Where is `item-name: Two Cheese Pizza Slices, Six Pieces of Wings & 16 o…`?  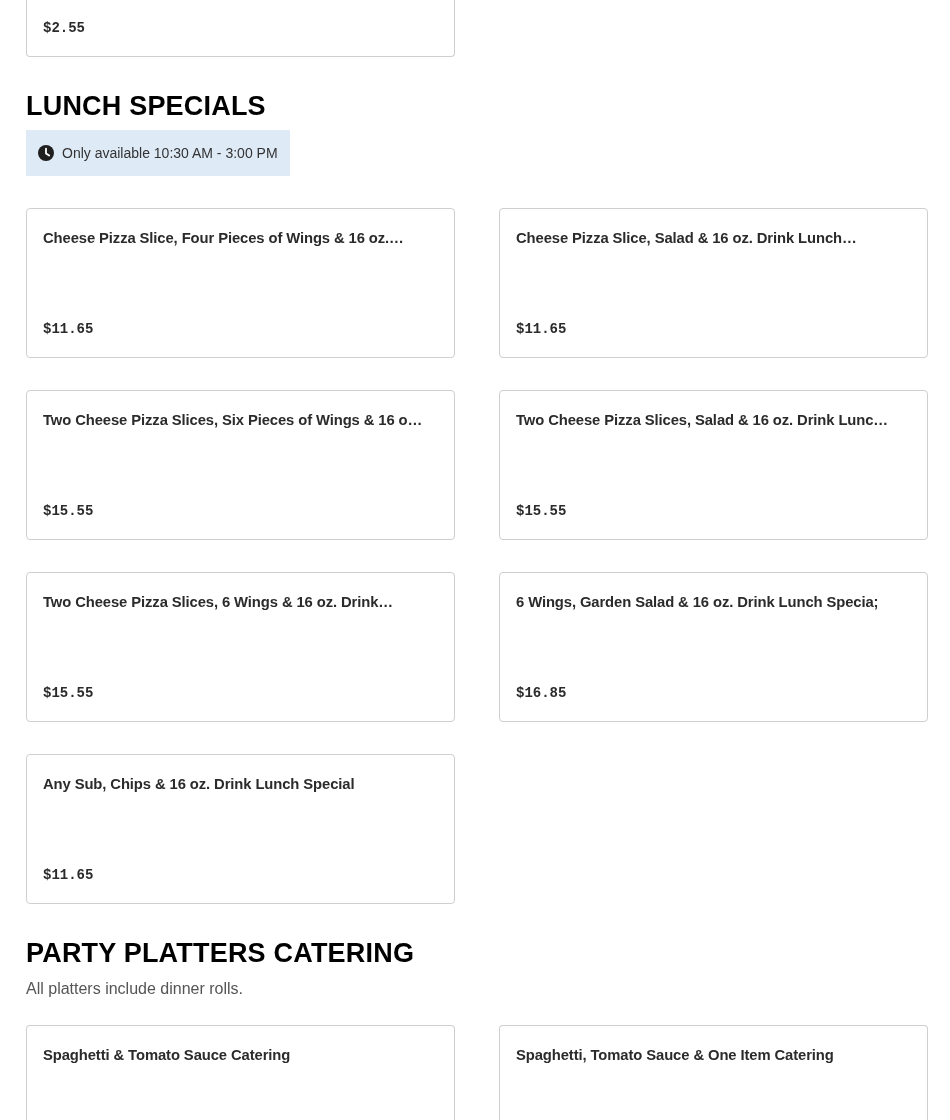 item-name: Two Cheese Pizza Slices, Six Pieces of Wings & 16 o… is located at coordinates (233, 420).